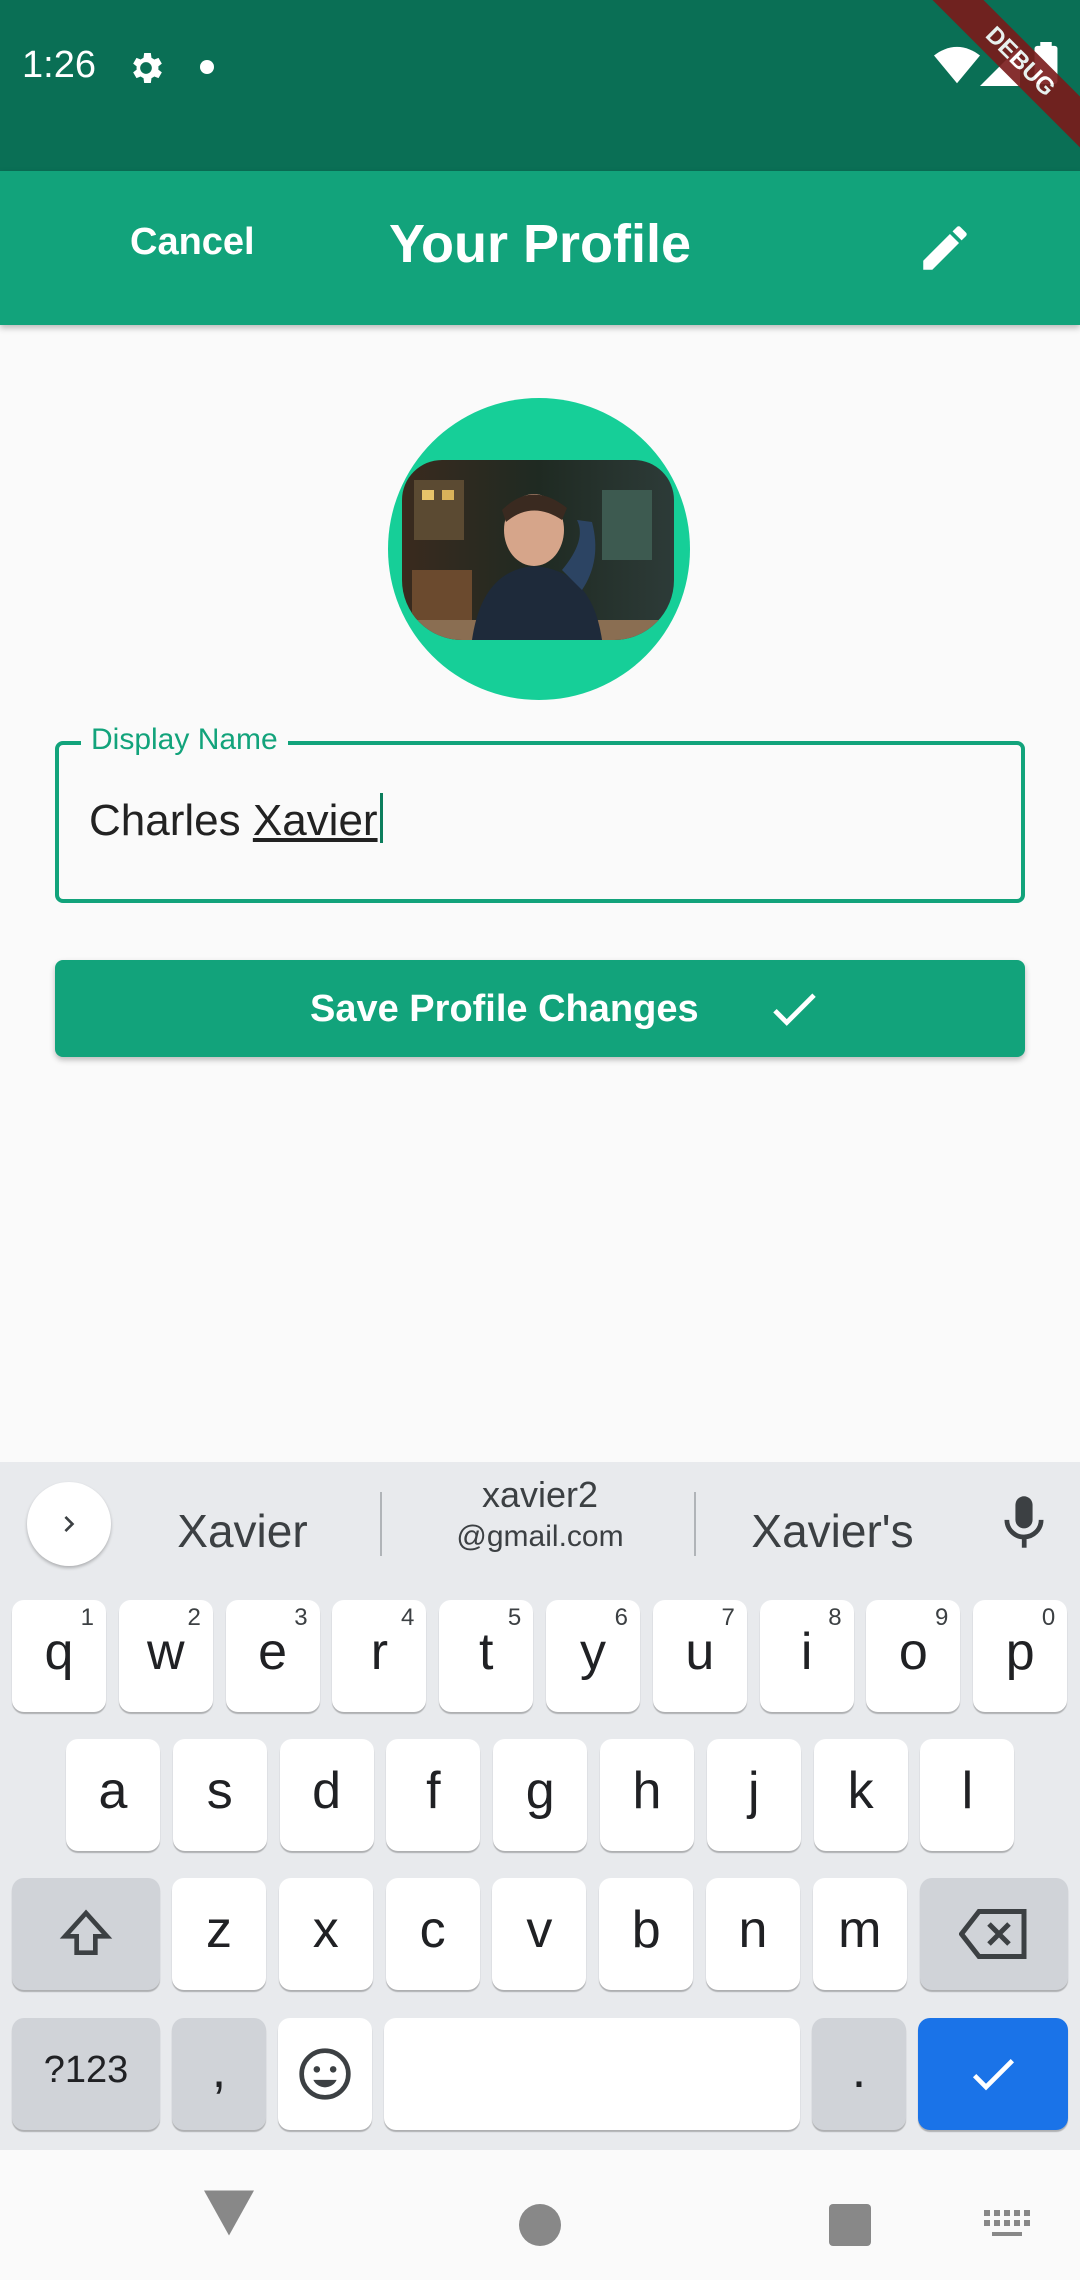 The width and height of the screenshot is (1080, 2280). I want to click on symbols-key: ?123, so click(86, 2074).